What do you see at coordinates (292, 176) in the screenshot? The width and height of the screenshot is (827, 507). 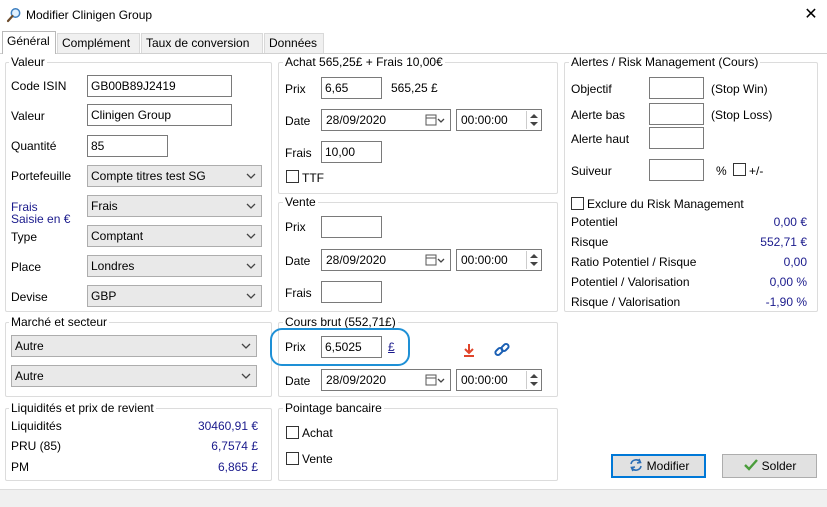 I see `ttf-checkbox` at bounding box center [292, 176].